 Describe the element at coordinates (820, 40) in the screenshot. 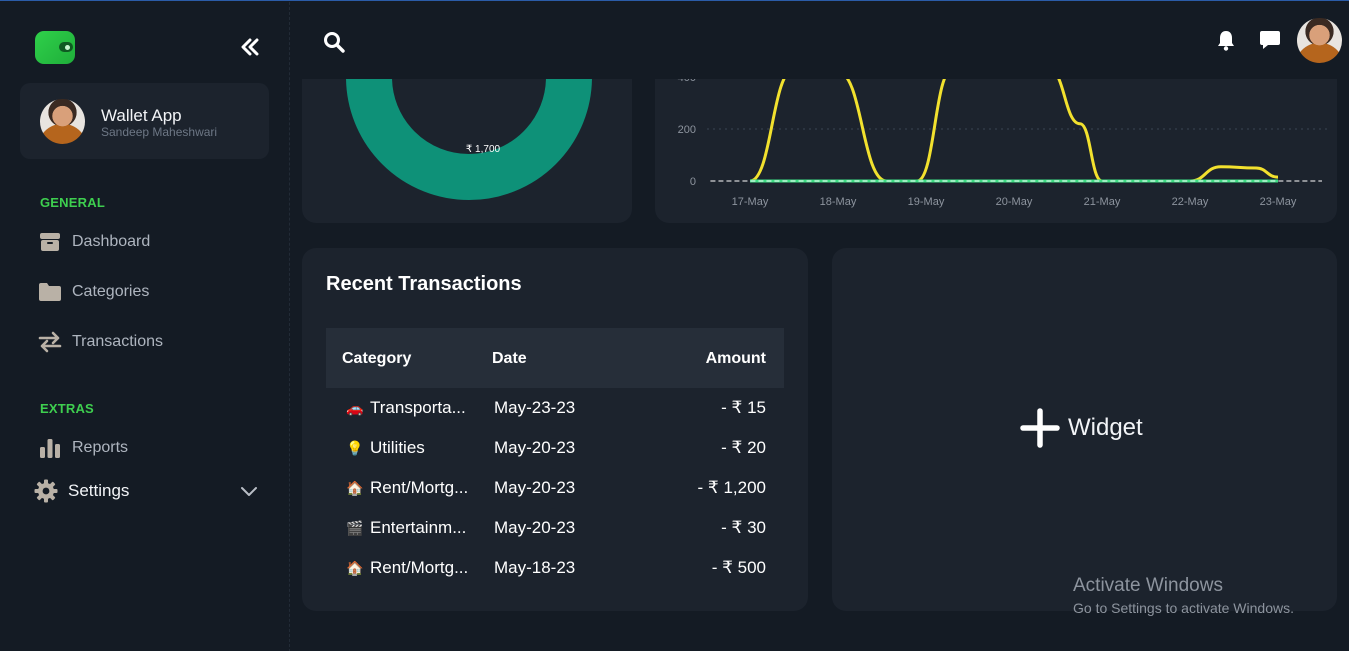

I see `topbar` at that location.